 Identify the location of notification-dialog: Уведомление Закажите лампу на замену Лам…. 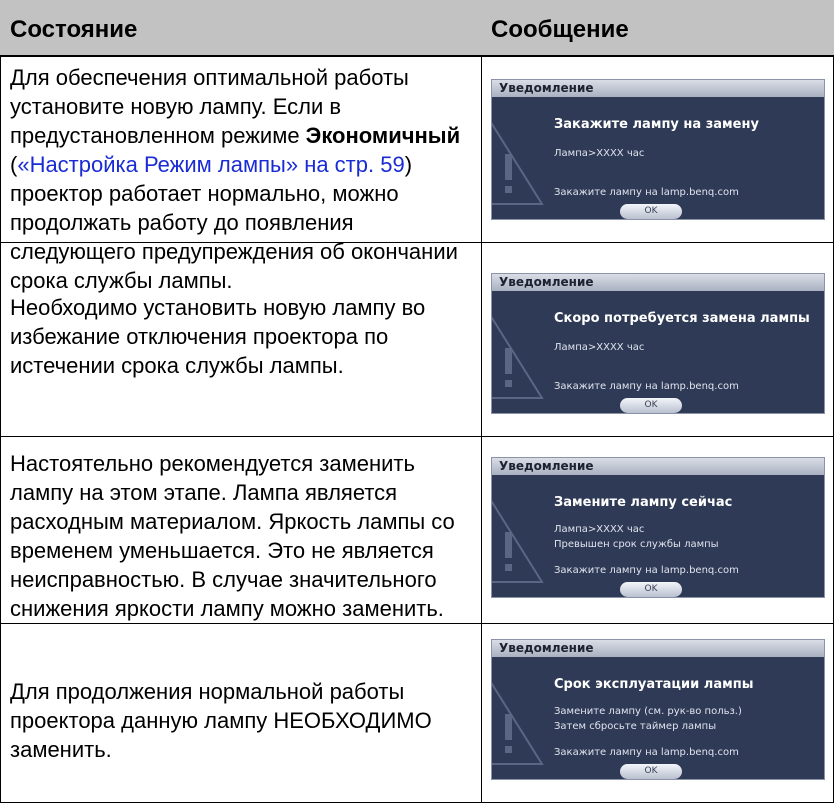
(658, 149).